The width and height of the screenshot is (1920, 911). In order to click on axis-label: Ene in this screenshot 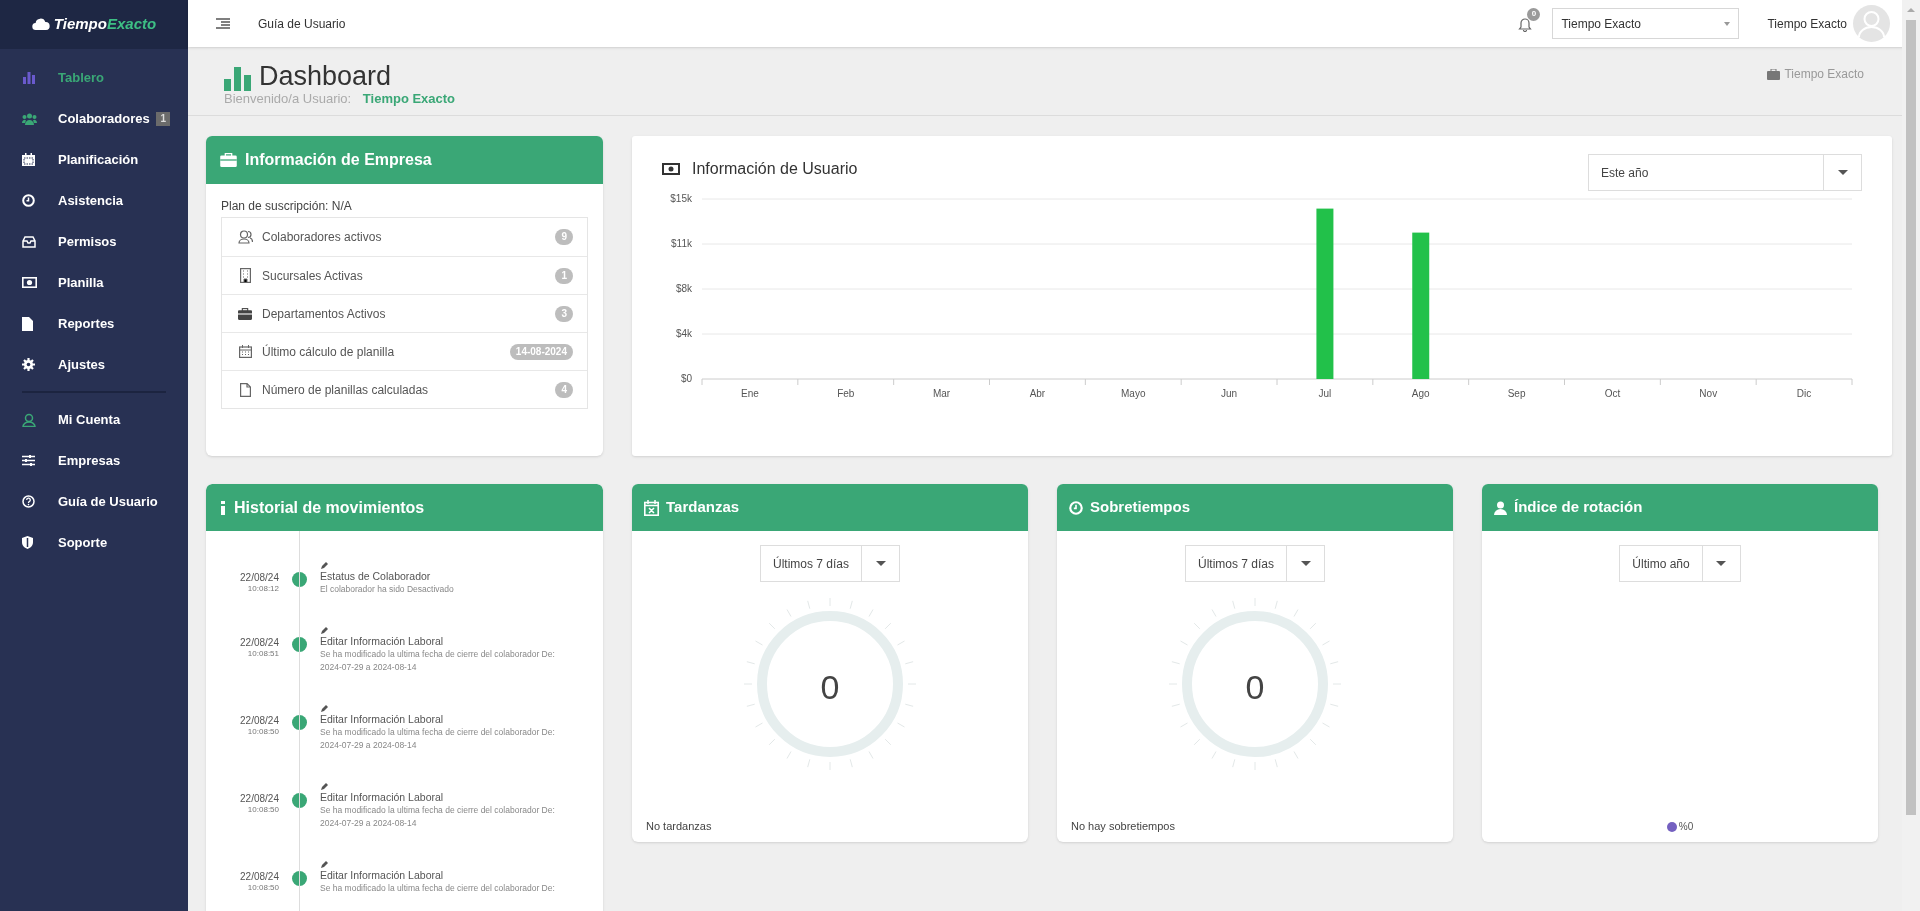, I will do `click(750, 393)`.